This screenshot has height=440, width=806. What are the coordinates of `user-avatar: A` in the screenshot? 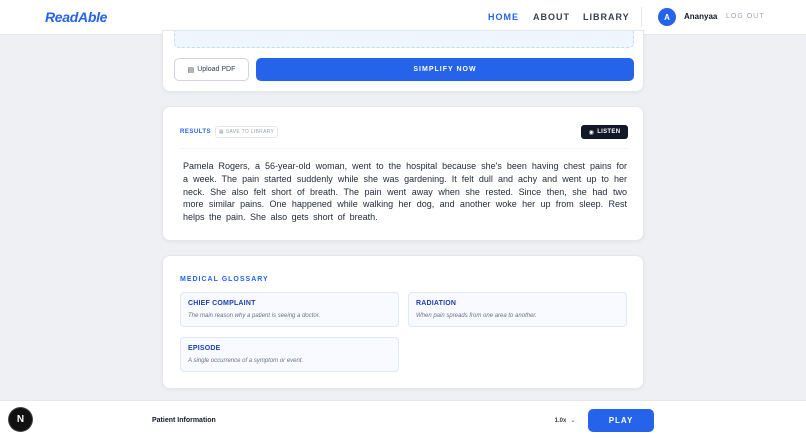 It's located at (667, 17).